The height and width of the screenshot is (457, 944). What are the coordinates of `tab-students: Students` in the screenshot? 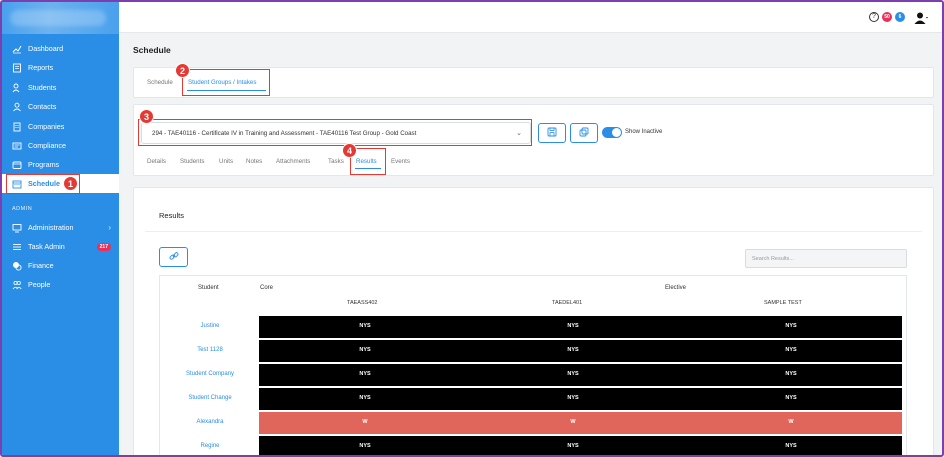 It's located at (192, 161).